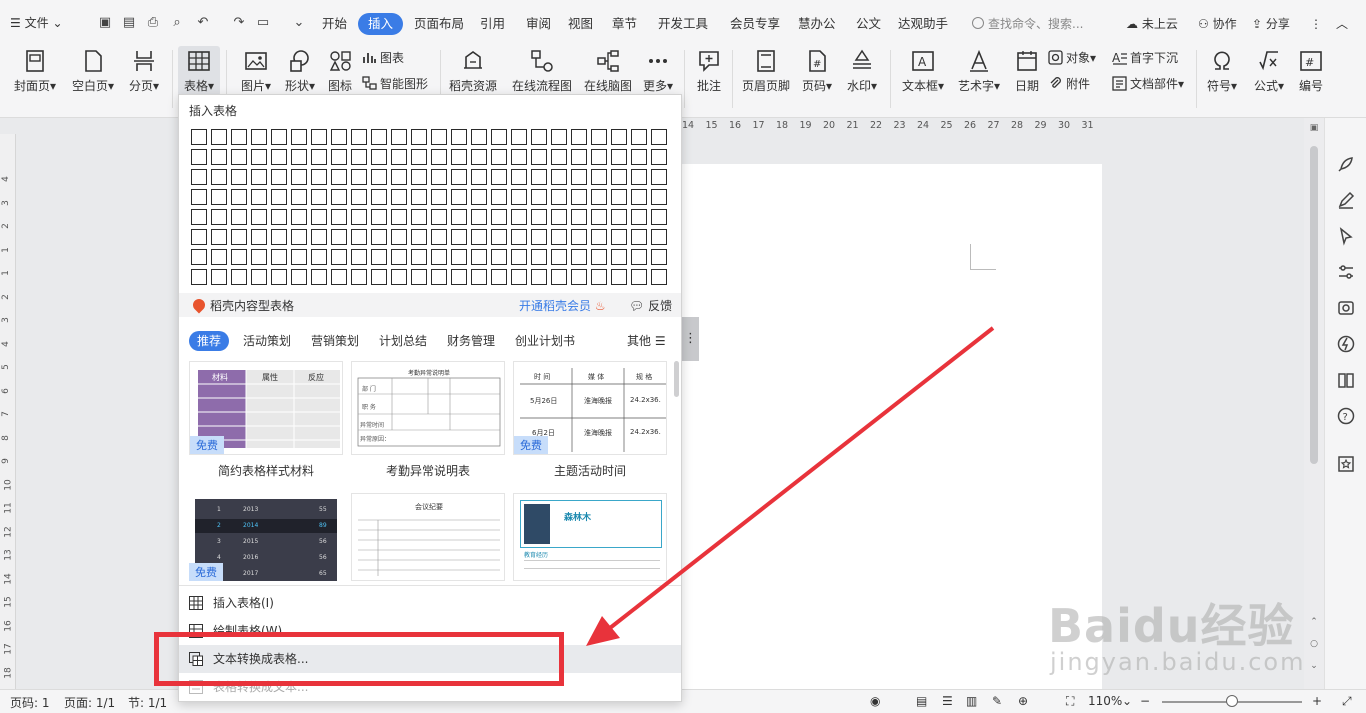  What do you see at coordinates (542, 71) in the screenshot?
I see `flowchart-button: 在线流程图` at bounding box center [542, 71].